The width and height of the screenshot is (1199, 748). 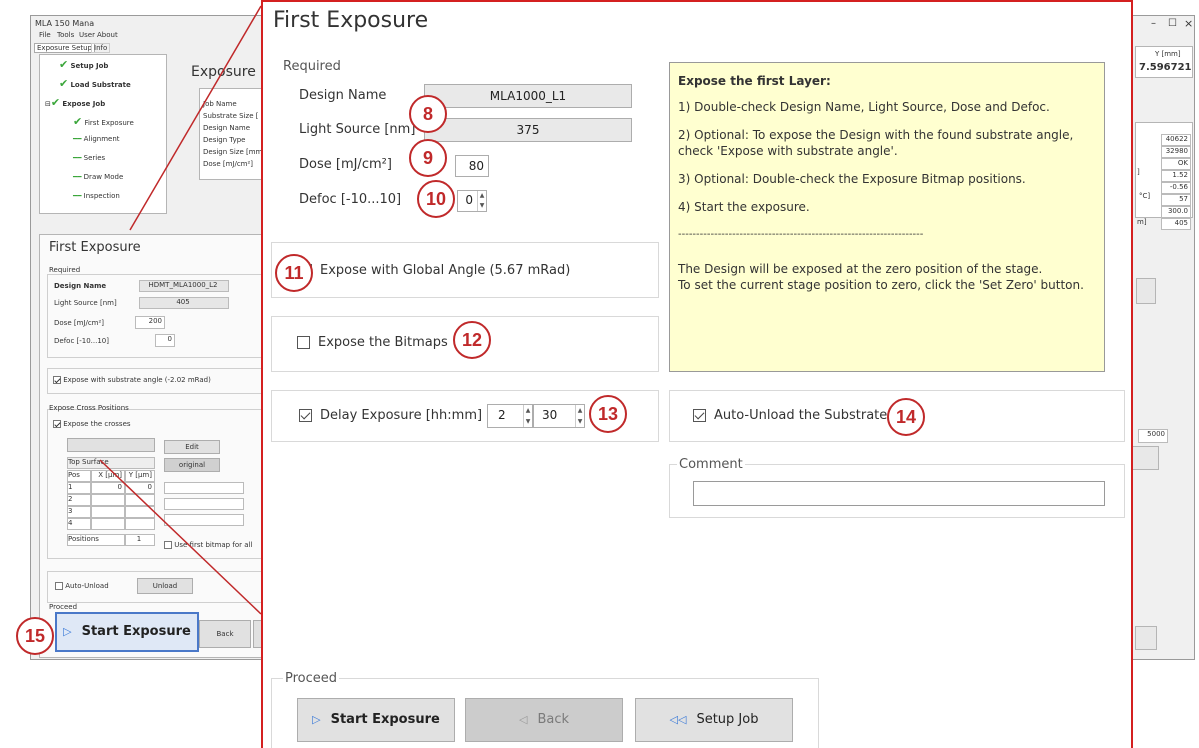 What do you see at coordinates (351, 20) in the screenshot?
I see `dialog-title: First Exposure` at bounding box center [351, 20].